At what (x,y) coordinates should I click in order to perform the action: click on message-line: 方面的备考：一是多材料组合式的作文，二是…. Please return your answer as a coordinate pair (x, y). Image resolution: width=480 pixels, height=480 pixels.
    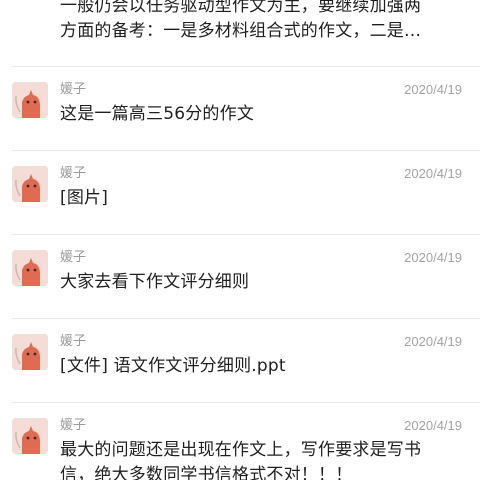
    Looking at the image, I should click on (241, 31).